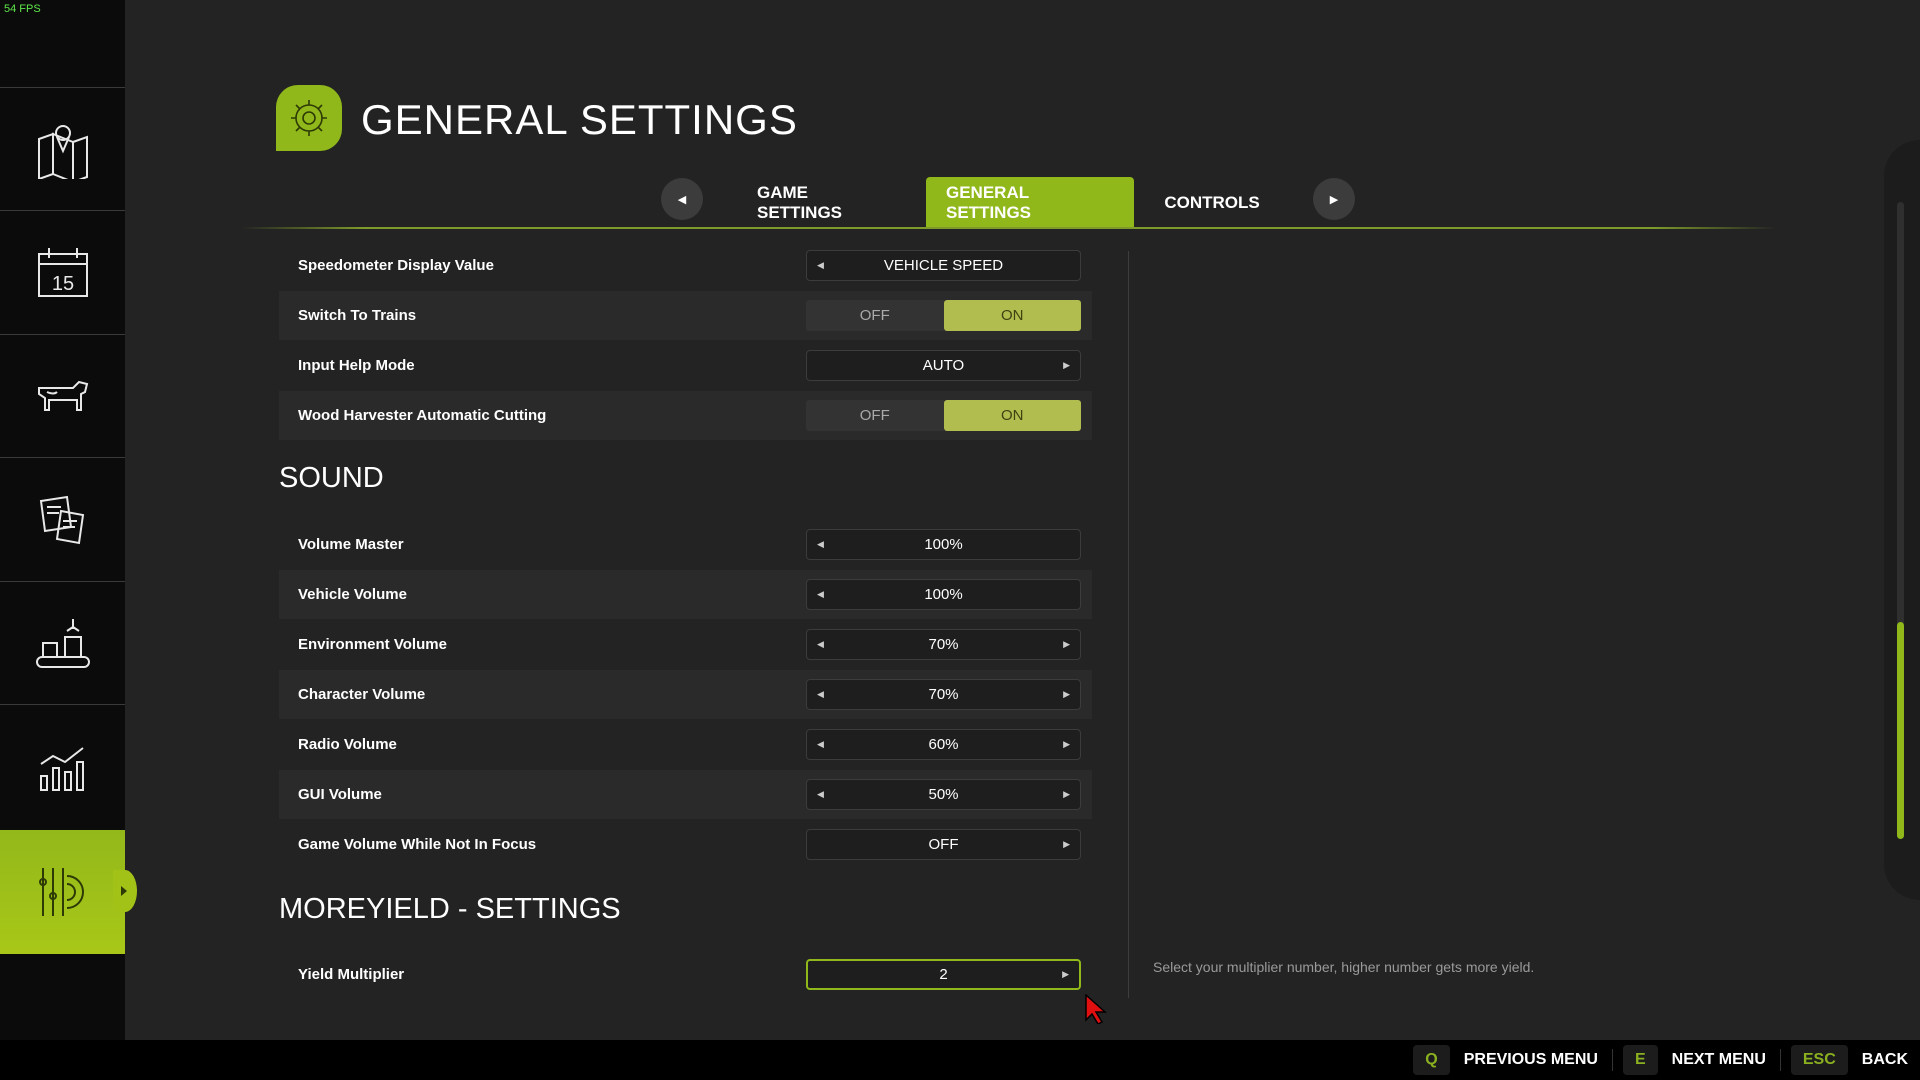  What do you see at coordinates (685, 365) in the screenshot?
I see `setting-row-input-help-mode: Input Help Mode AUTO ▶` at bounding box center [685, 365].